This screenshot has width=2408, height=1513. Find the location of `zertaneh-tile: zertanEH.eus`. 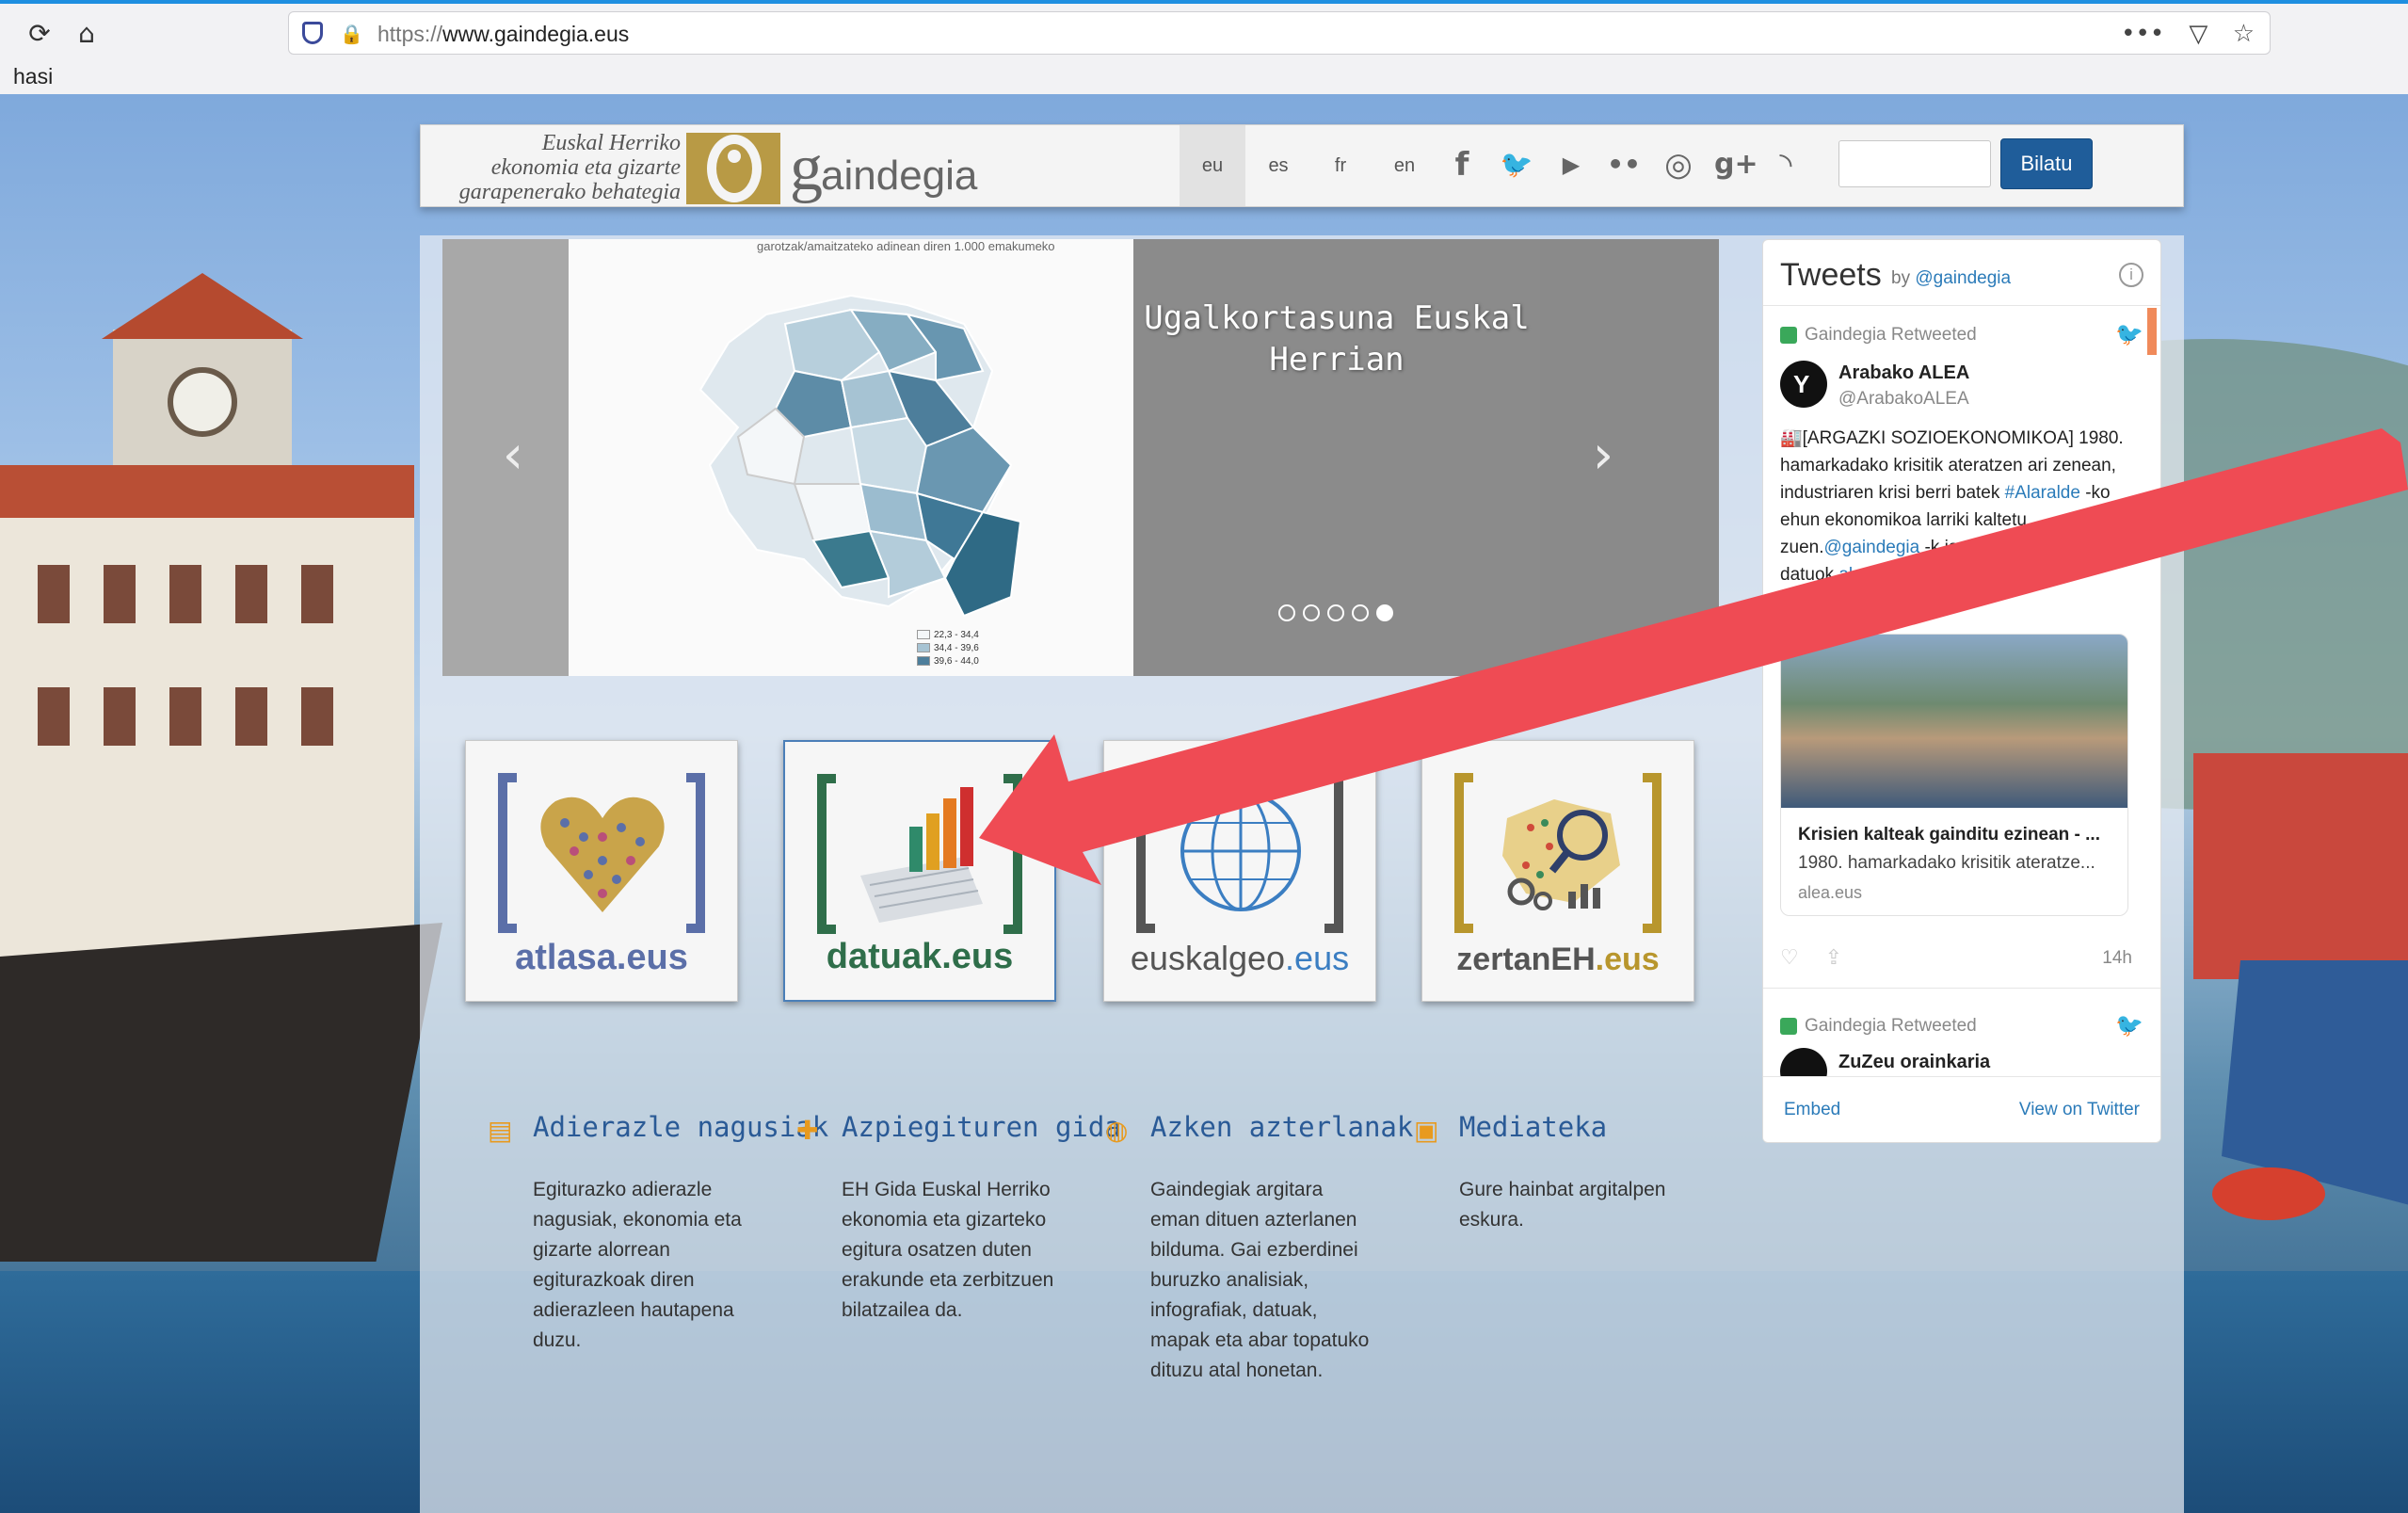

zertaneh-tile: zertanEH.eus is located at coordinates (1558, 871).